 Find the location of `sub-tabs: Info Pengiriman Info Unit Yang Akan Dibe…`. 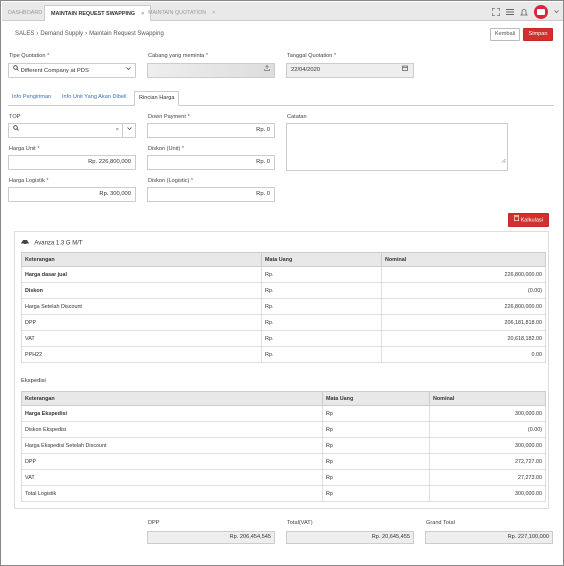

sub-tabs: Info Pengiriman Info Unit Yang Akan Dibe… is located at coordinates (281, 98).